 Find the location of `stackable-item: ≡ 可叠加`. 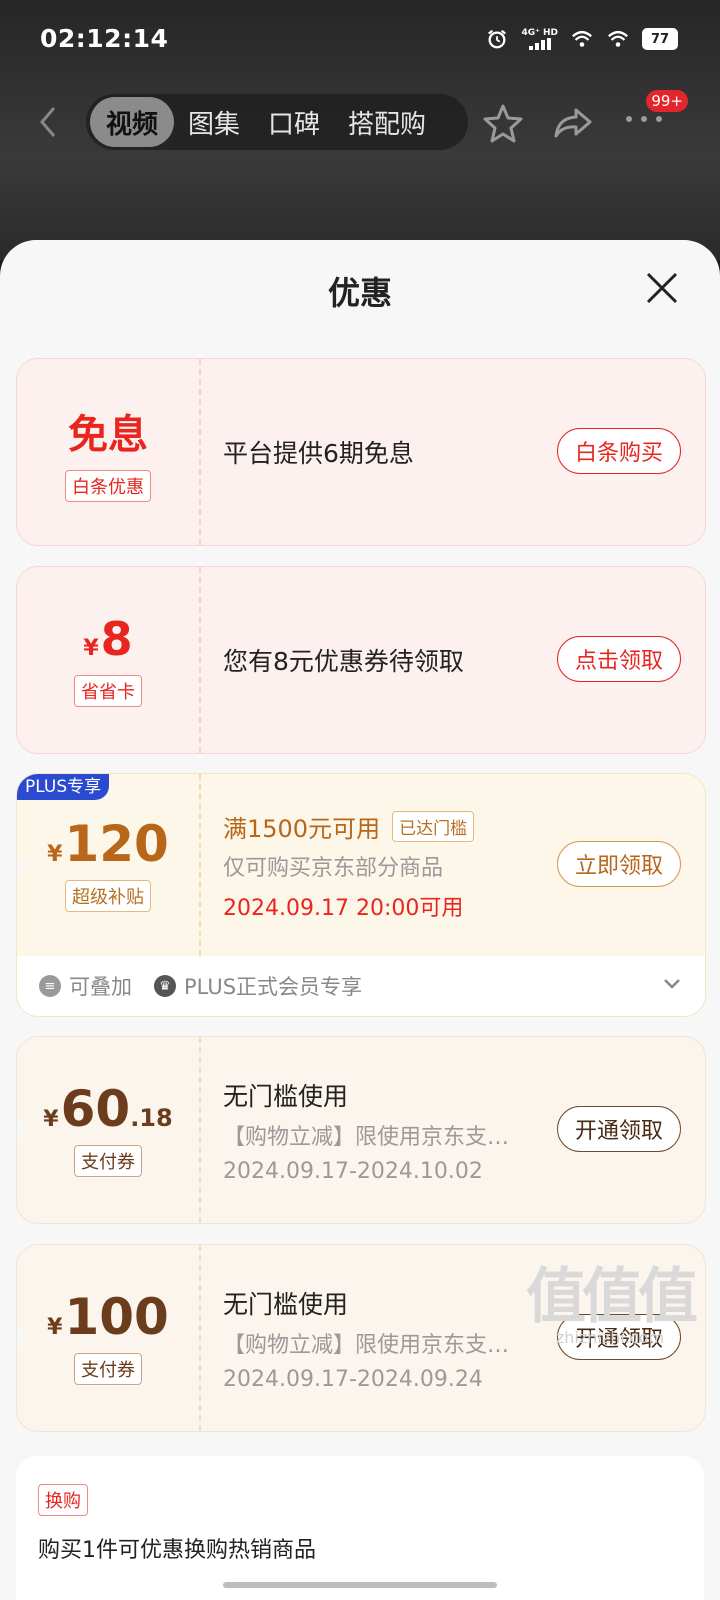

stackable-item: ≡ 可叠加 is located at coordinates (85, 986).